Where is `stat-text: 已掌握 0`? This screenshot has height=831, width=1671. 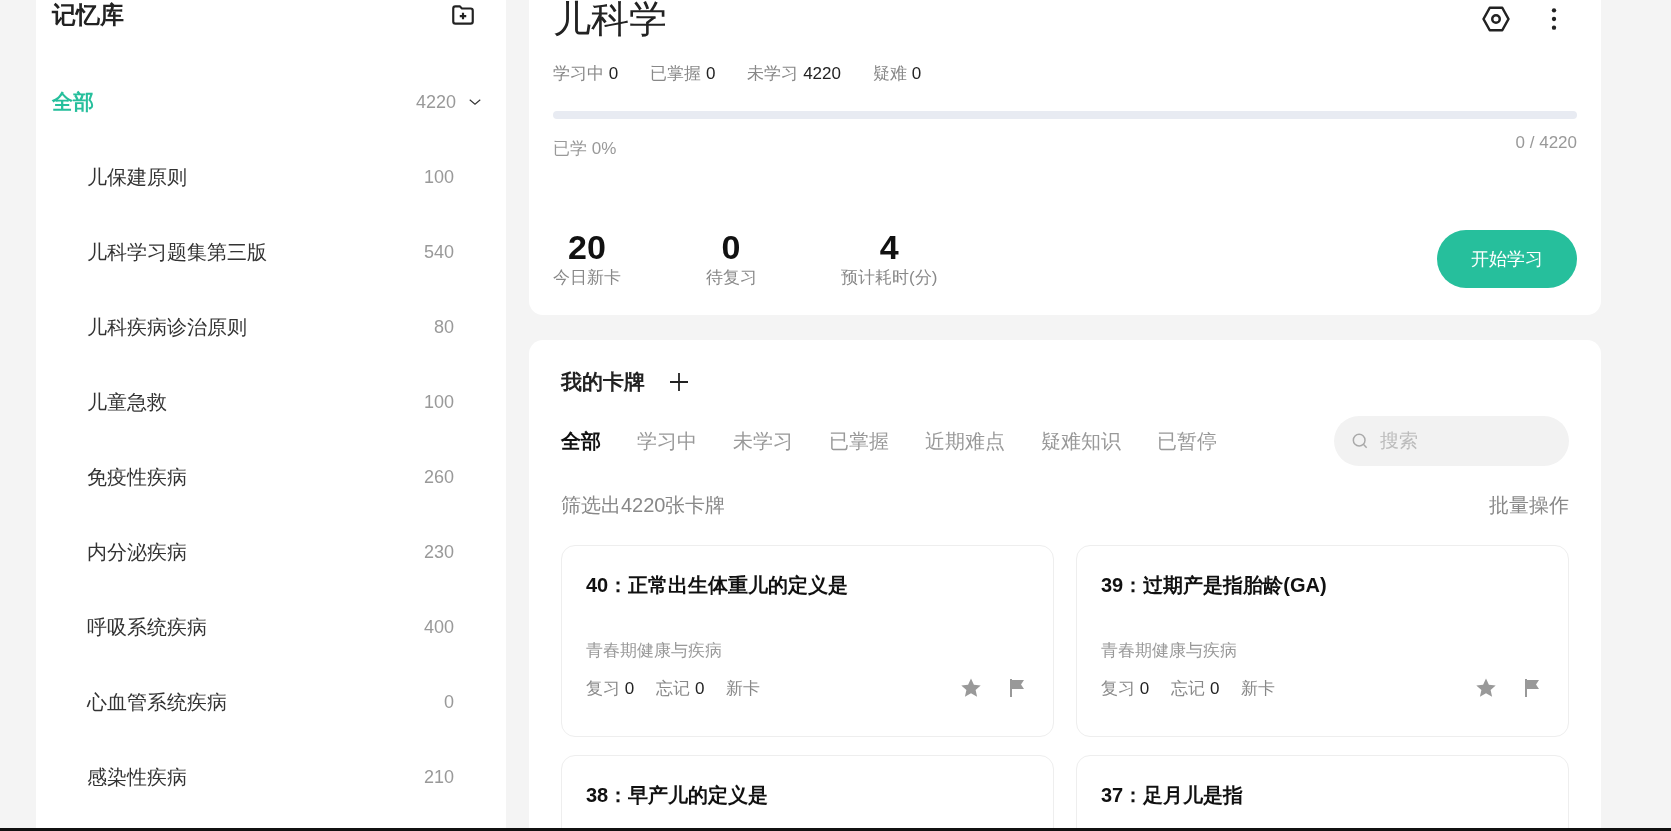 stat-text: 已掌握 0 is located at coordinates (683, 74).